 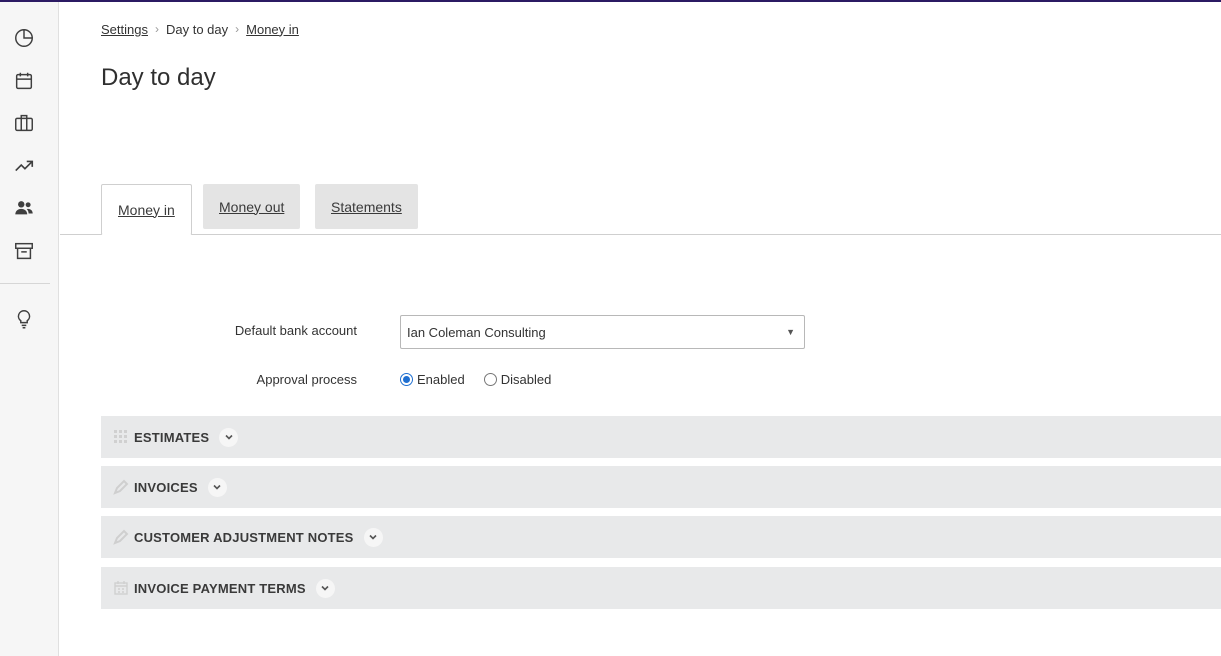 What do you see at coordinates (24, 123) in the screenshot?
I see `briefcase-icon` at bounding box center [24, 123].